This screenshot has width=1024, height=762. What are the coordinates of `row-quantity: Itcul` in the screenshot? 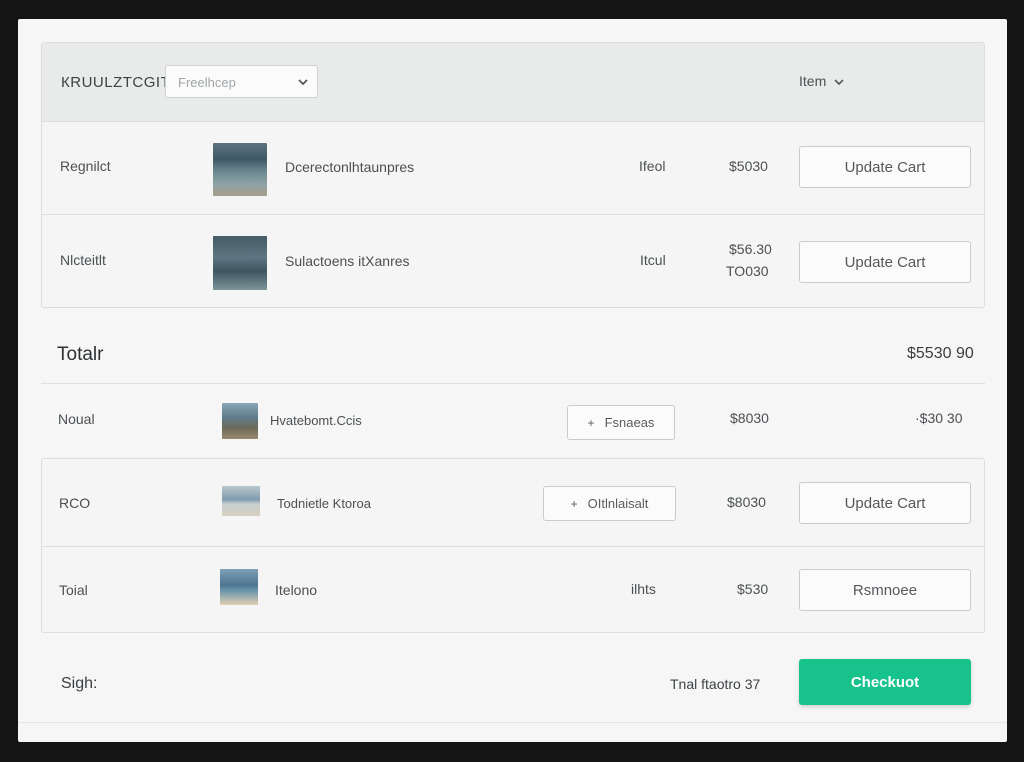 It's located at (653, 260).